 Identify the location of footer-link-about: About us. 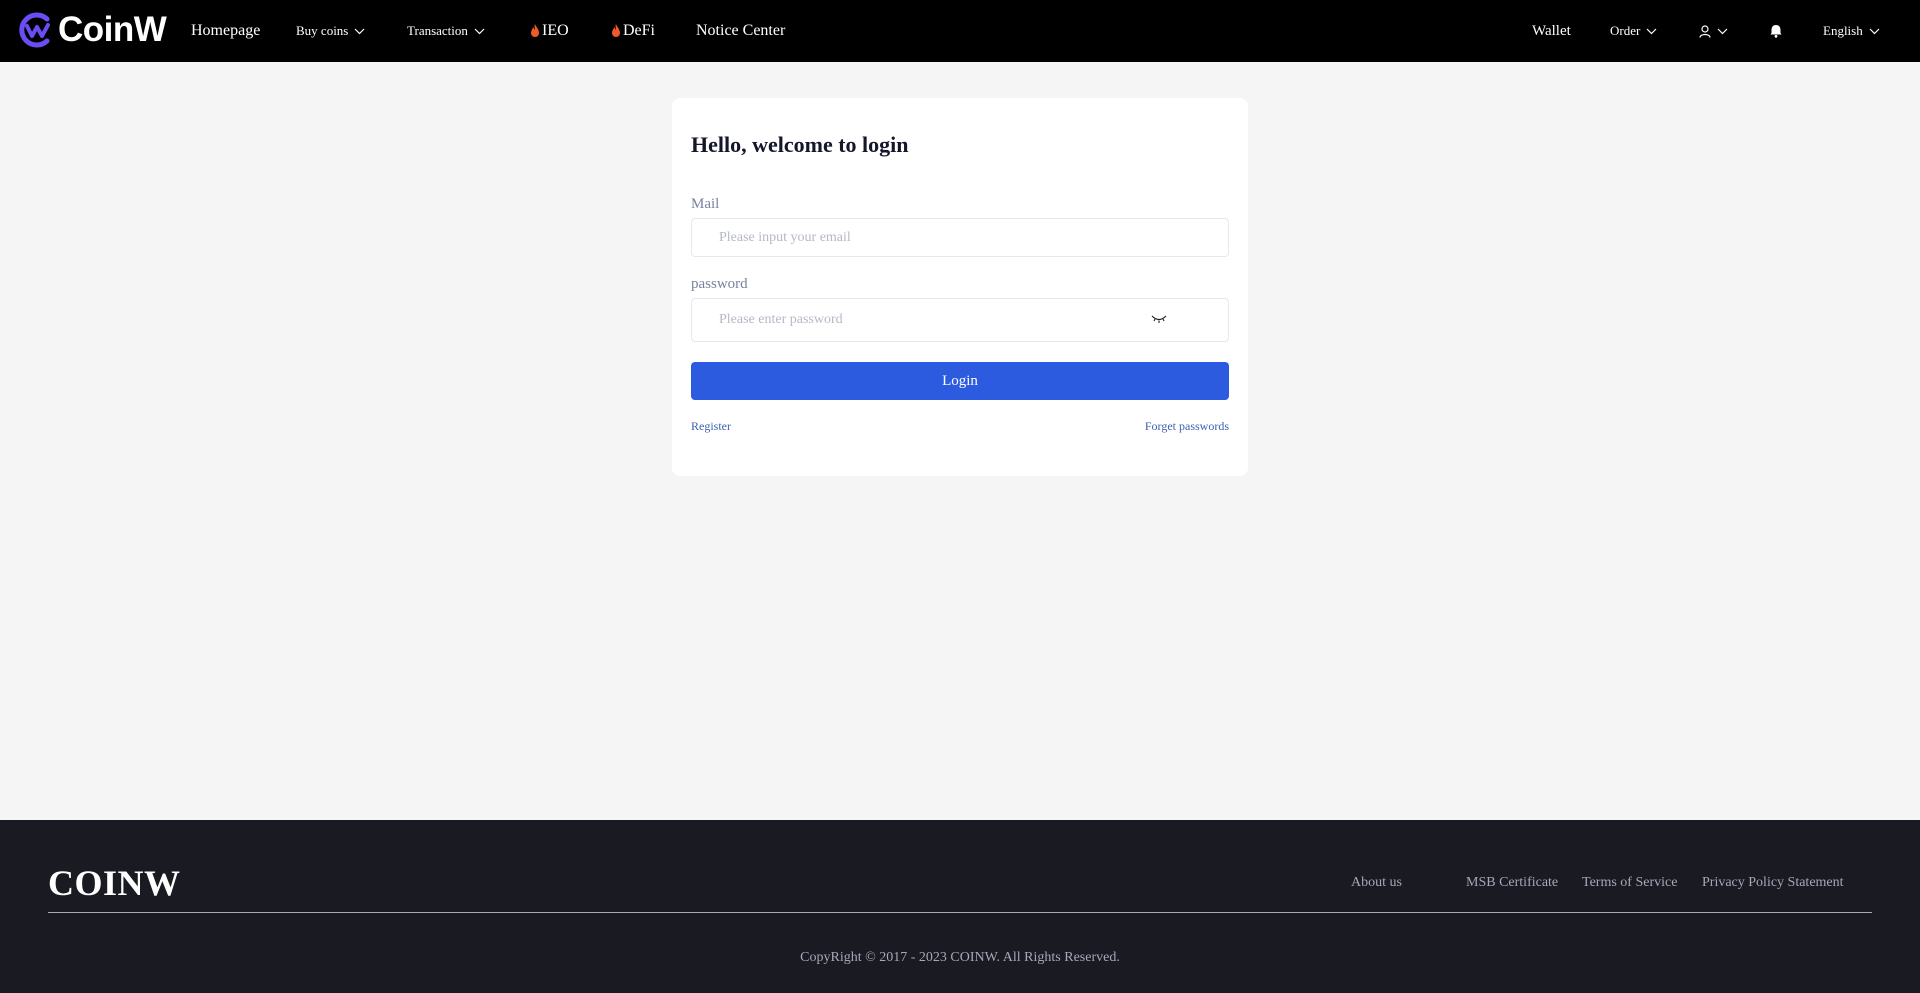
(1376, 883).